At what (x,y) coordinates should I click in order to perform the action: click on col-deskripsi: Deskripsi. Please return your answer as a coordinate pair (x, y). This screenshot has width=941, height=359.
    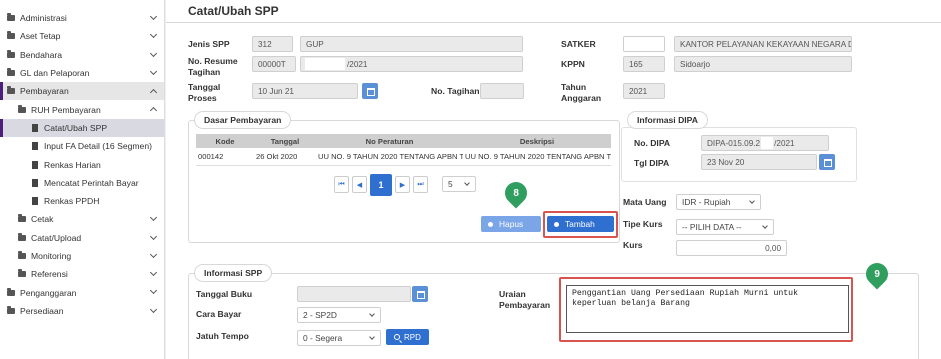
    Looking at the image, I should click on (537, 141).